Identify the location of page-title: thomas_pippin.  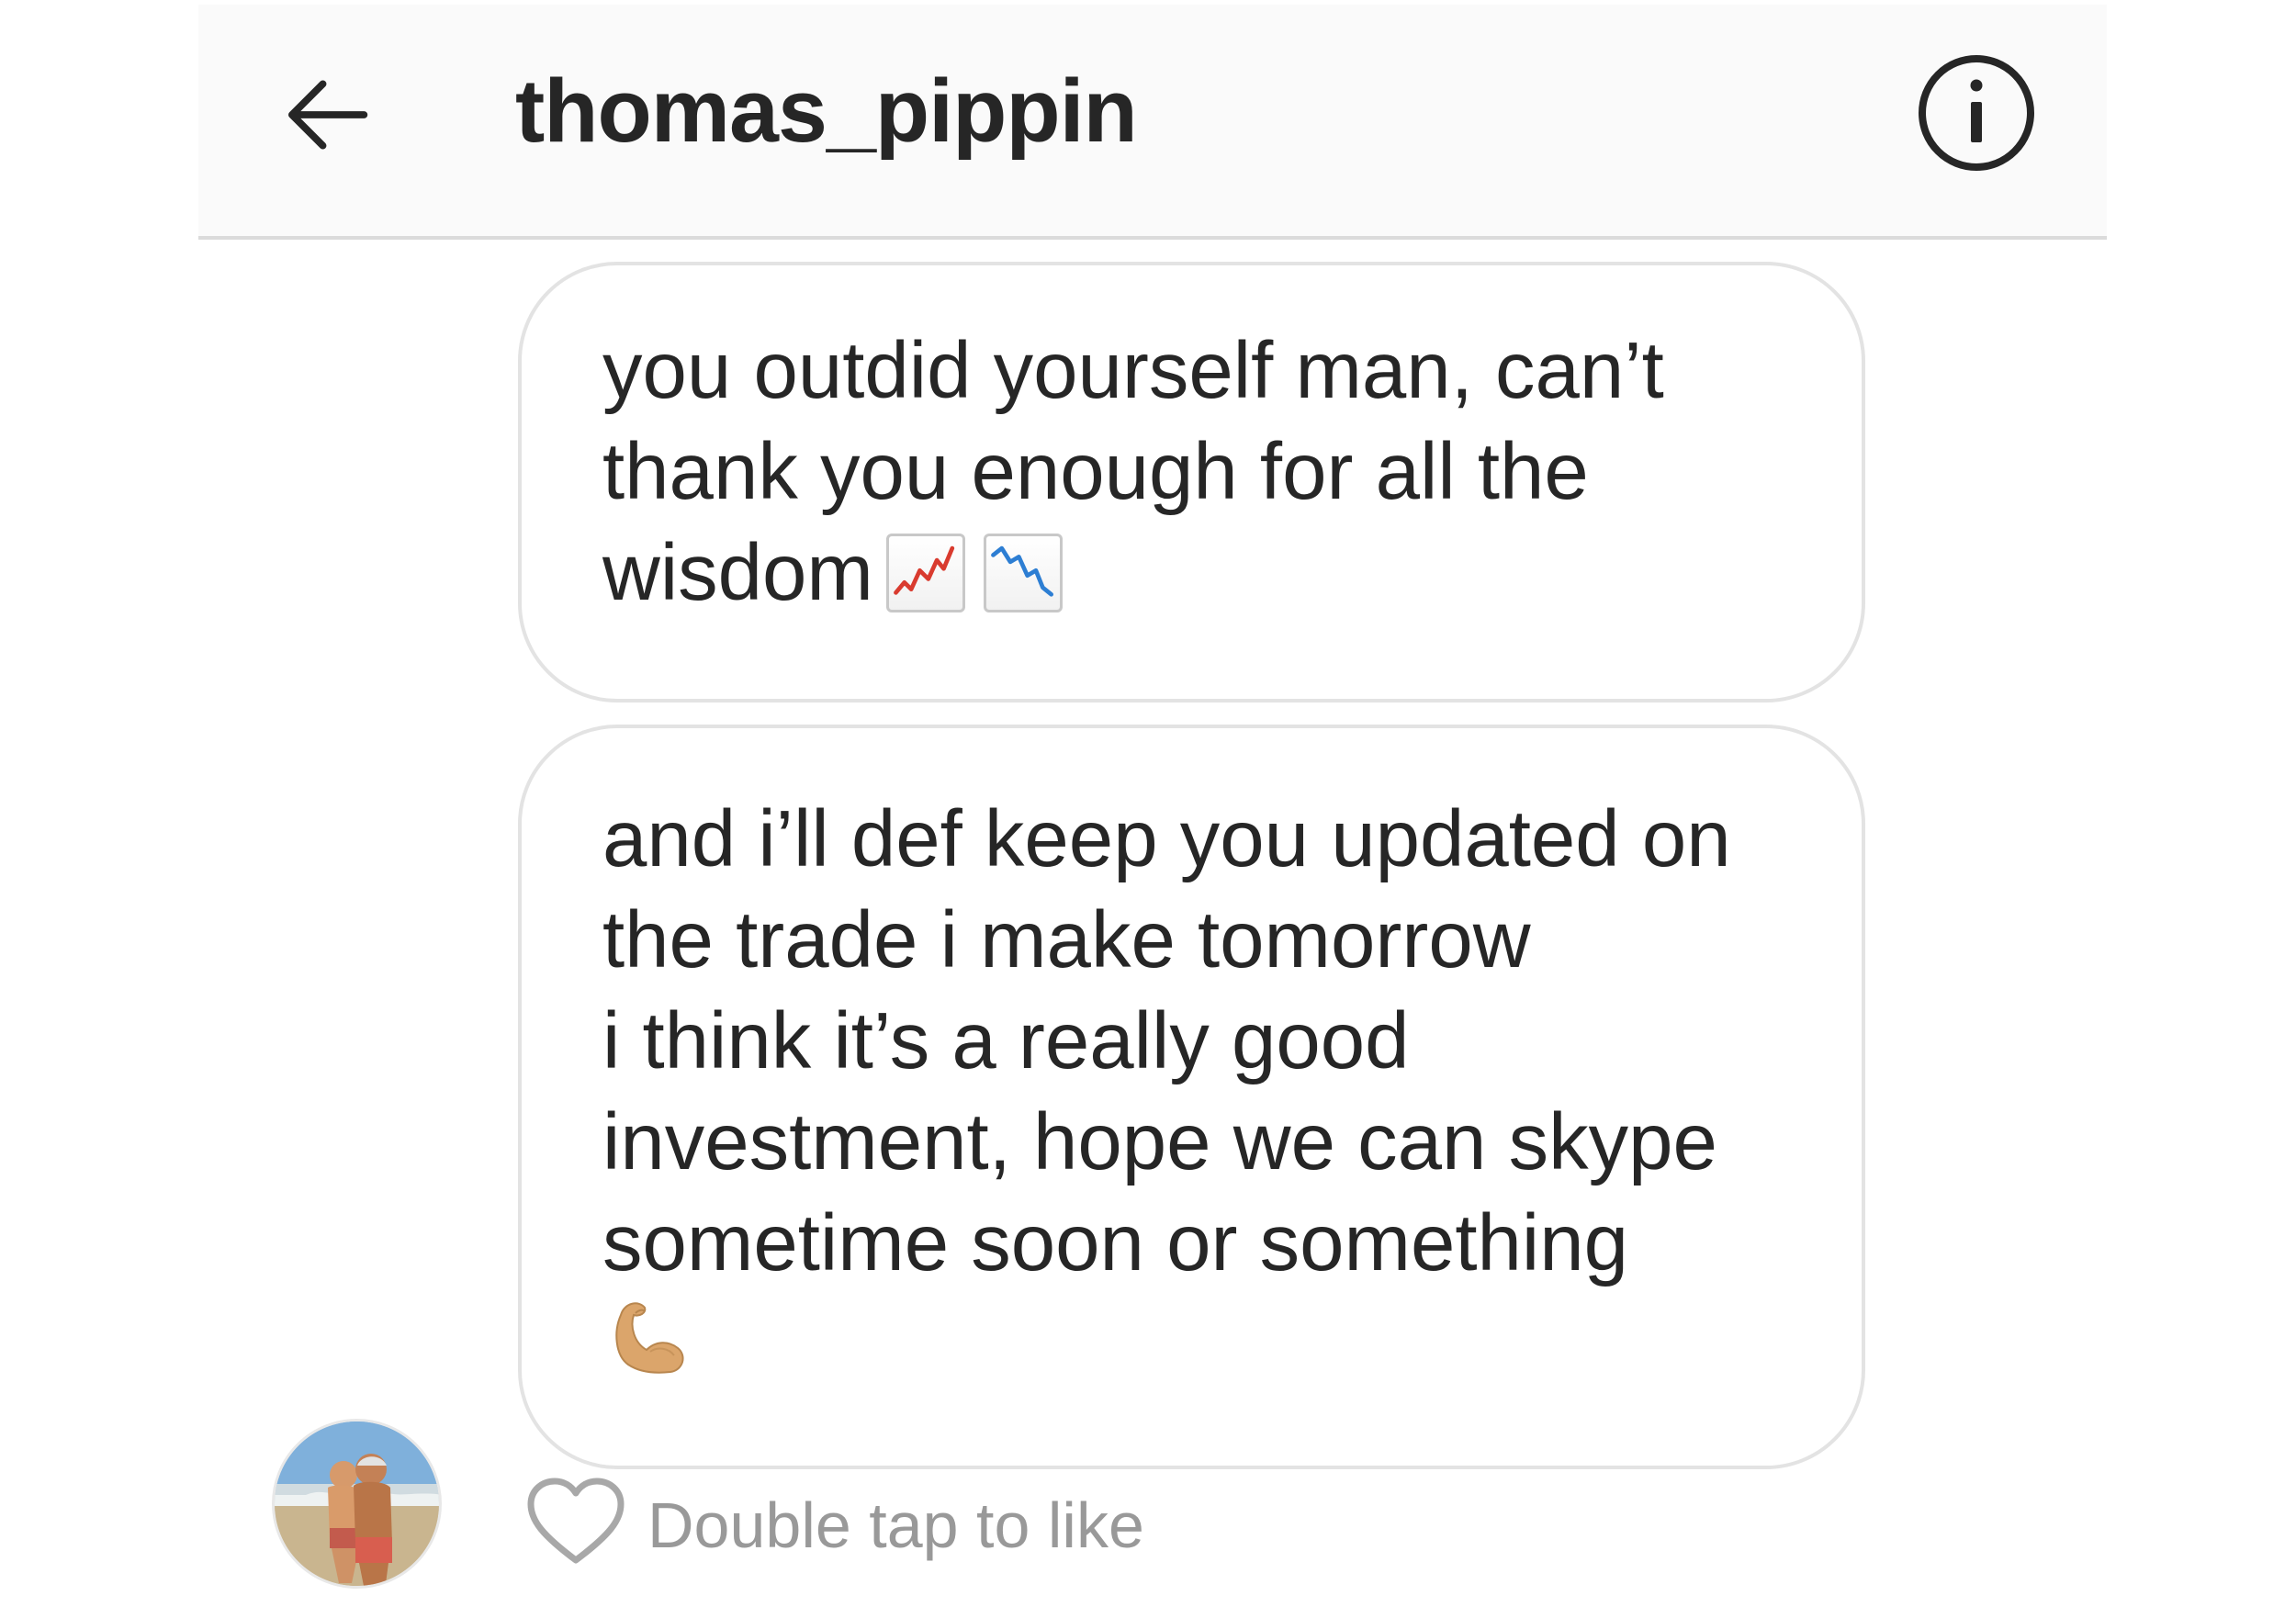
(826, 111).